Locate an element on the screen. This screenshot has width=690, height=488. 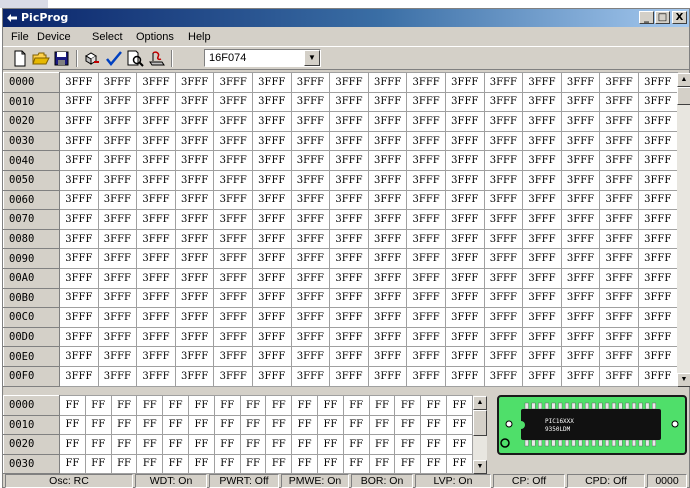
device-select: 16F074 ▼ is located at coordinates (262, 58).